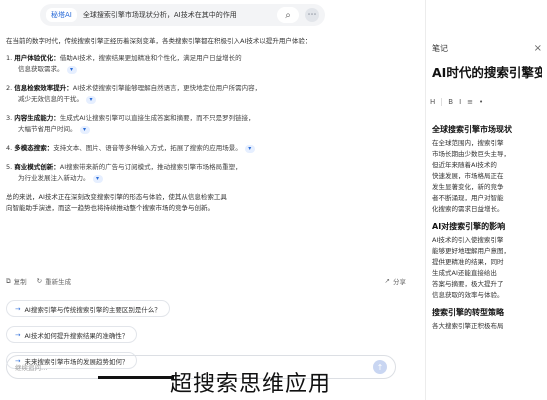  Describe the element at coordinates (432, 102) in the screenshot. I see `heading-icon: H` at that location.